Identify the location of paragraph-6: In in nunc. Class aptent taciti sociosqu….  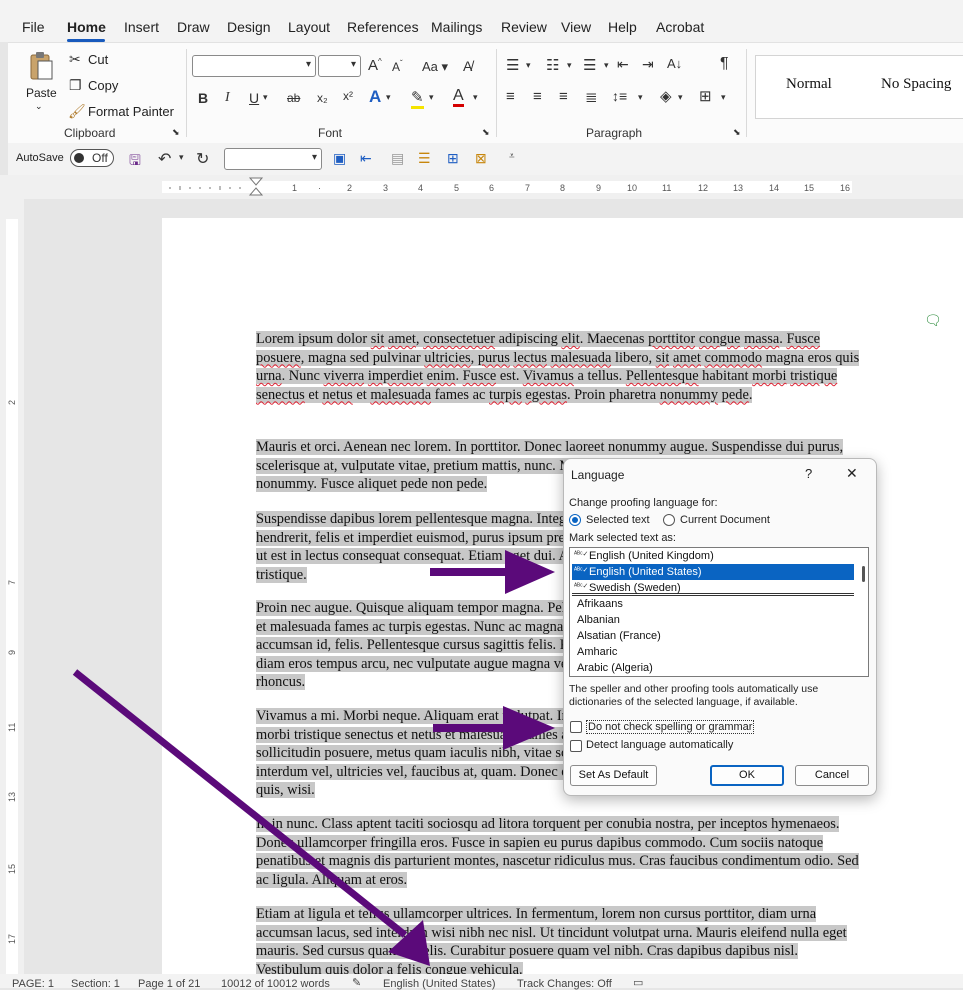
(559, 852).